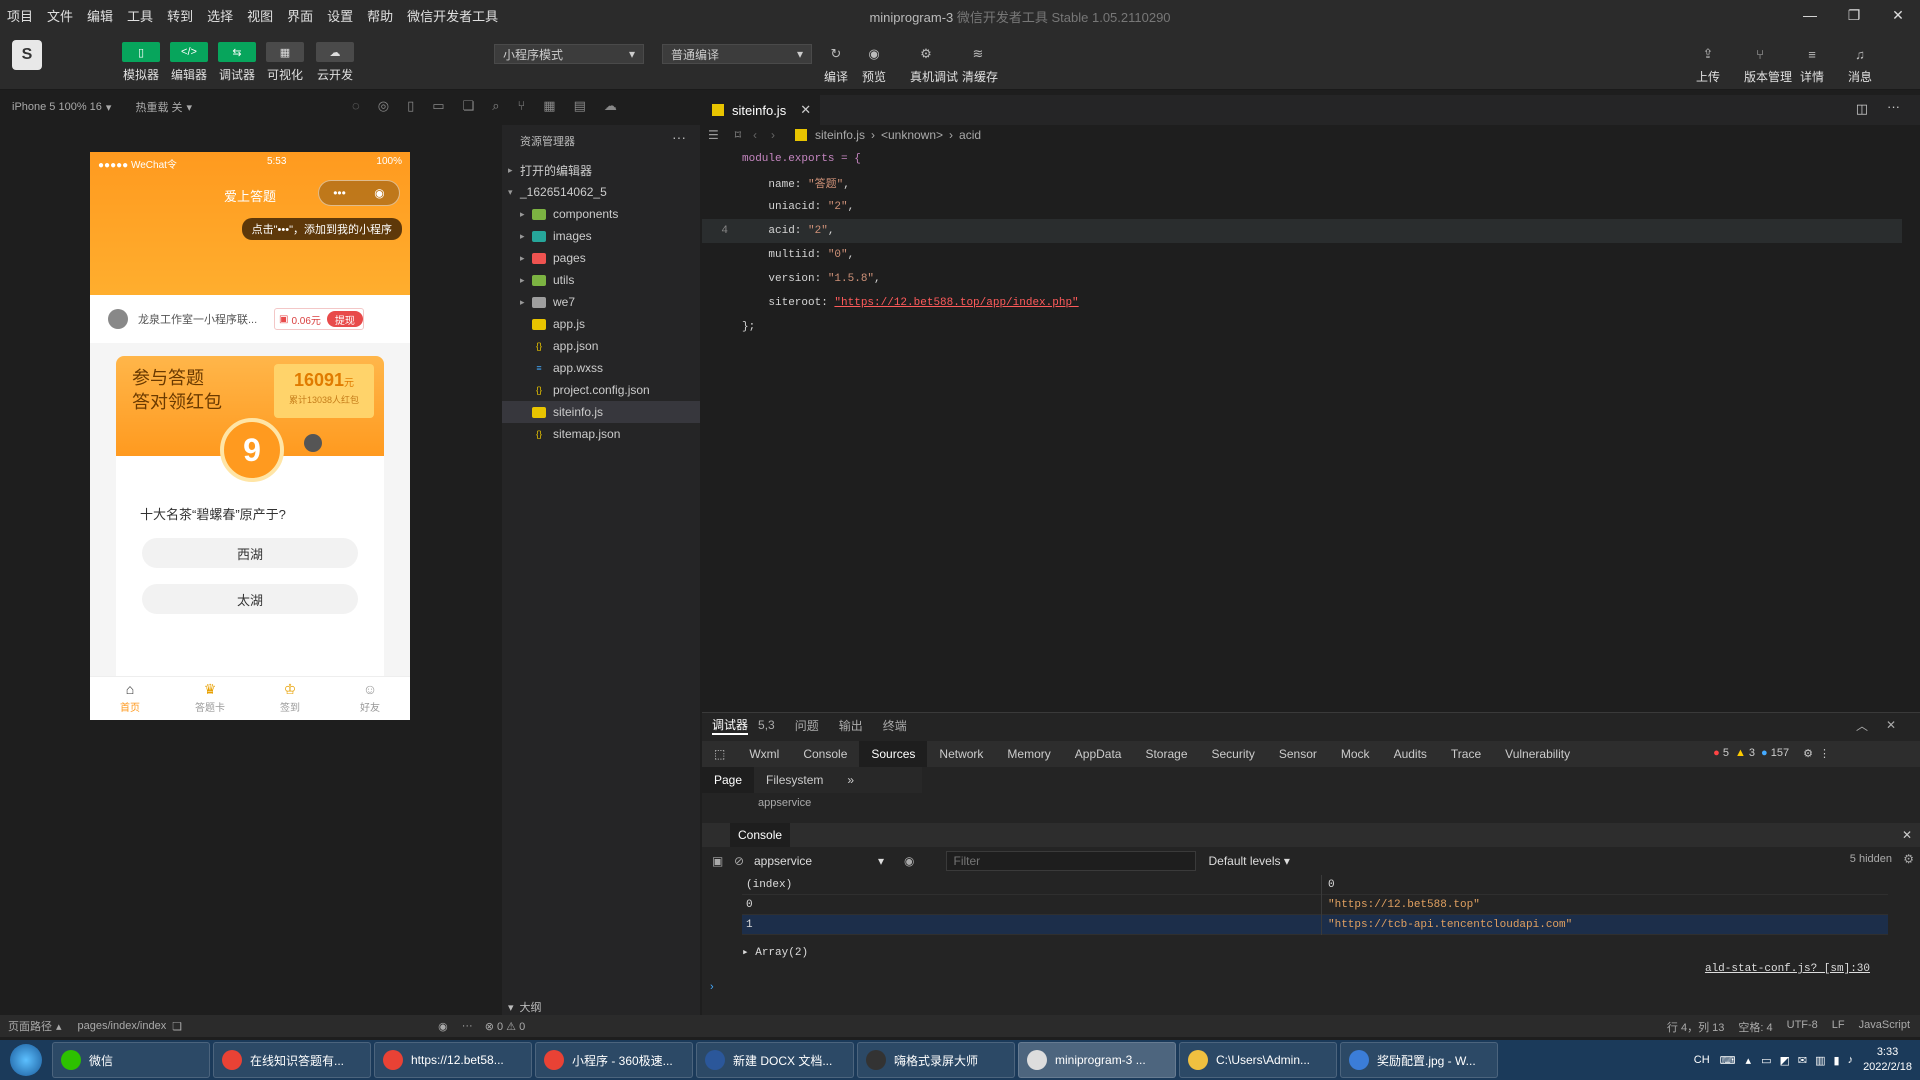  Describe the element at coordinates (505, 1026) in the screenshot. I see `problem-counts: ⊗ 0 ⚠ 0` at that location.